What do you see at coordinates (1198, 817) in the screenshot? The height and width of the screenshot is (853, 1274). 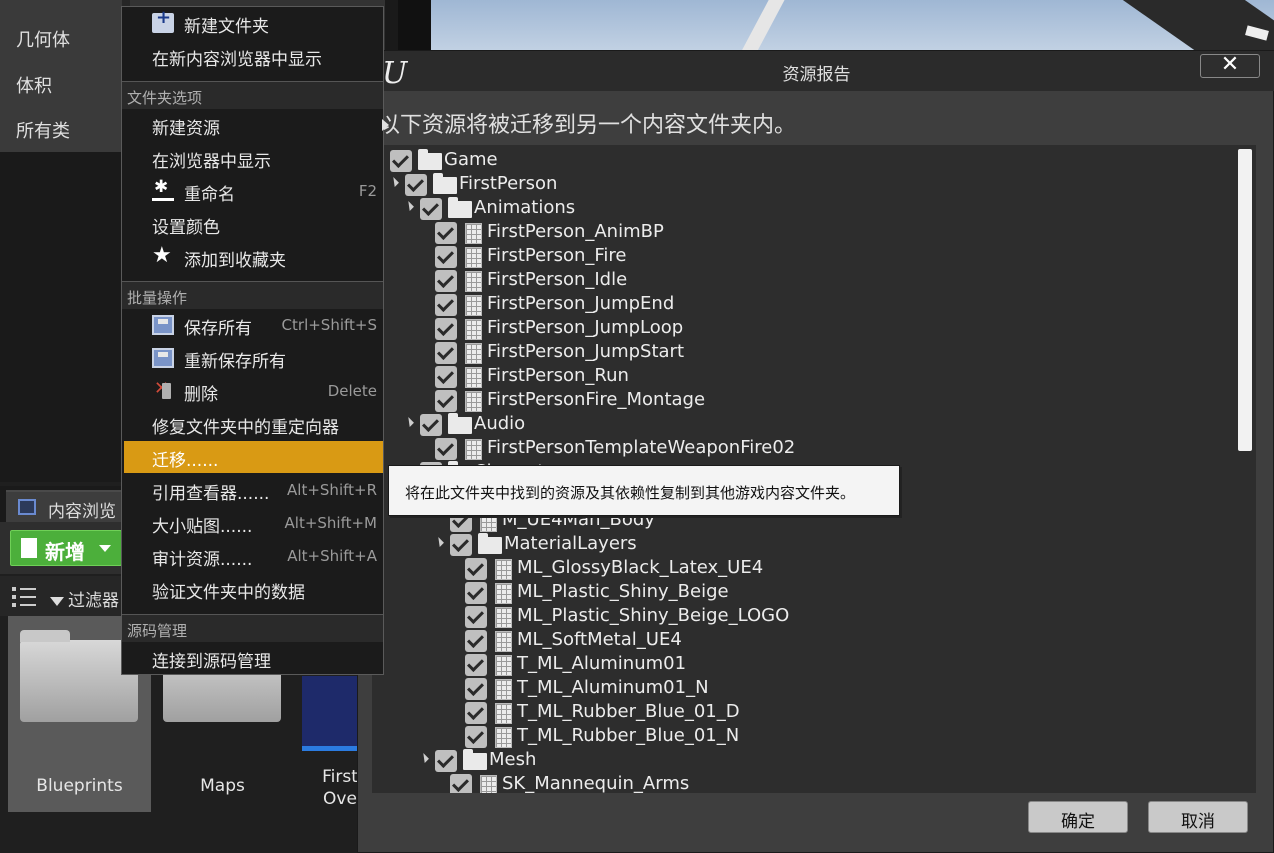 I see `cancel-button: 取消` at bounding box center [1198, 817].